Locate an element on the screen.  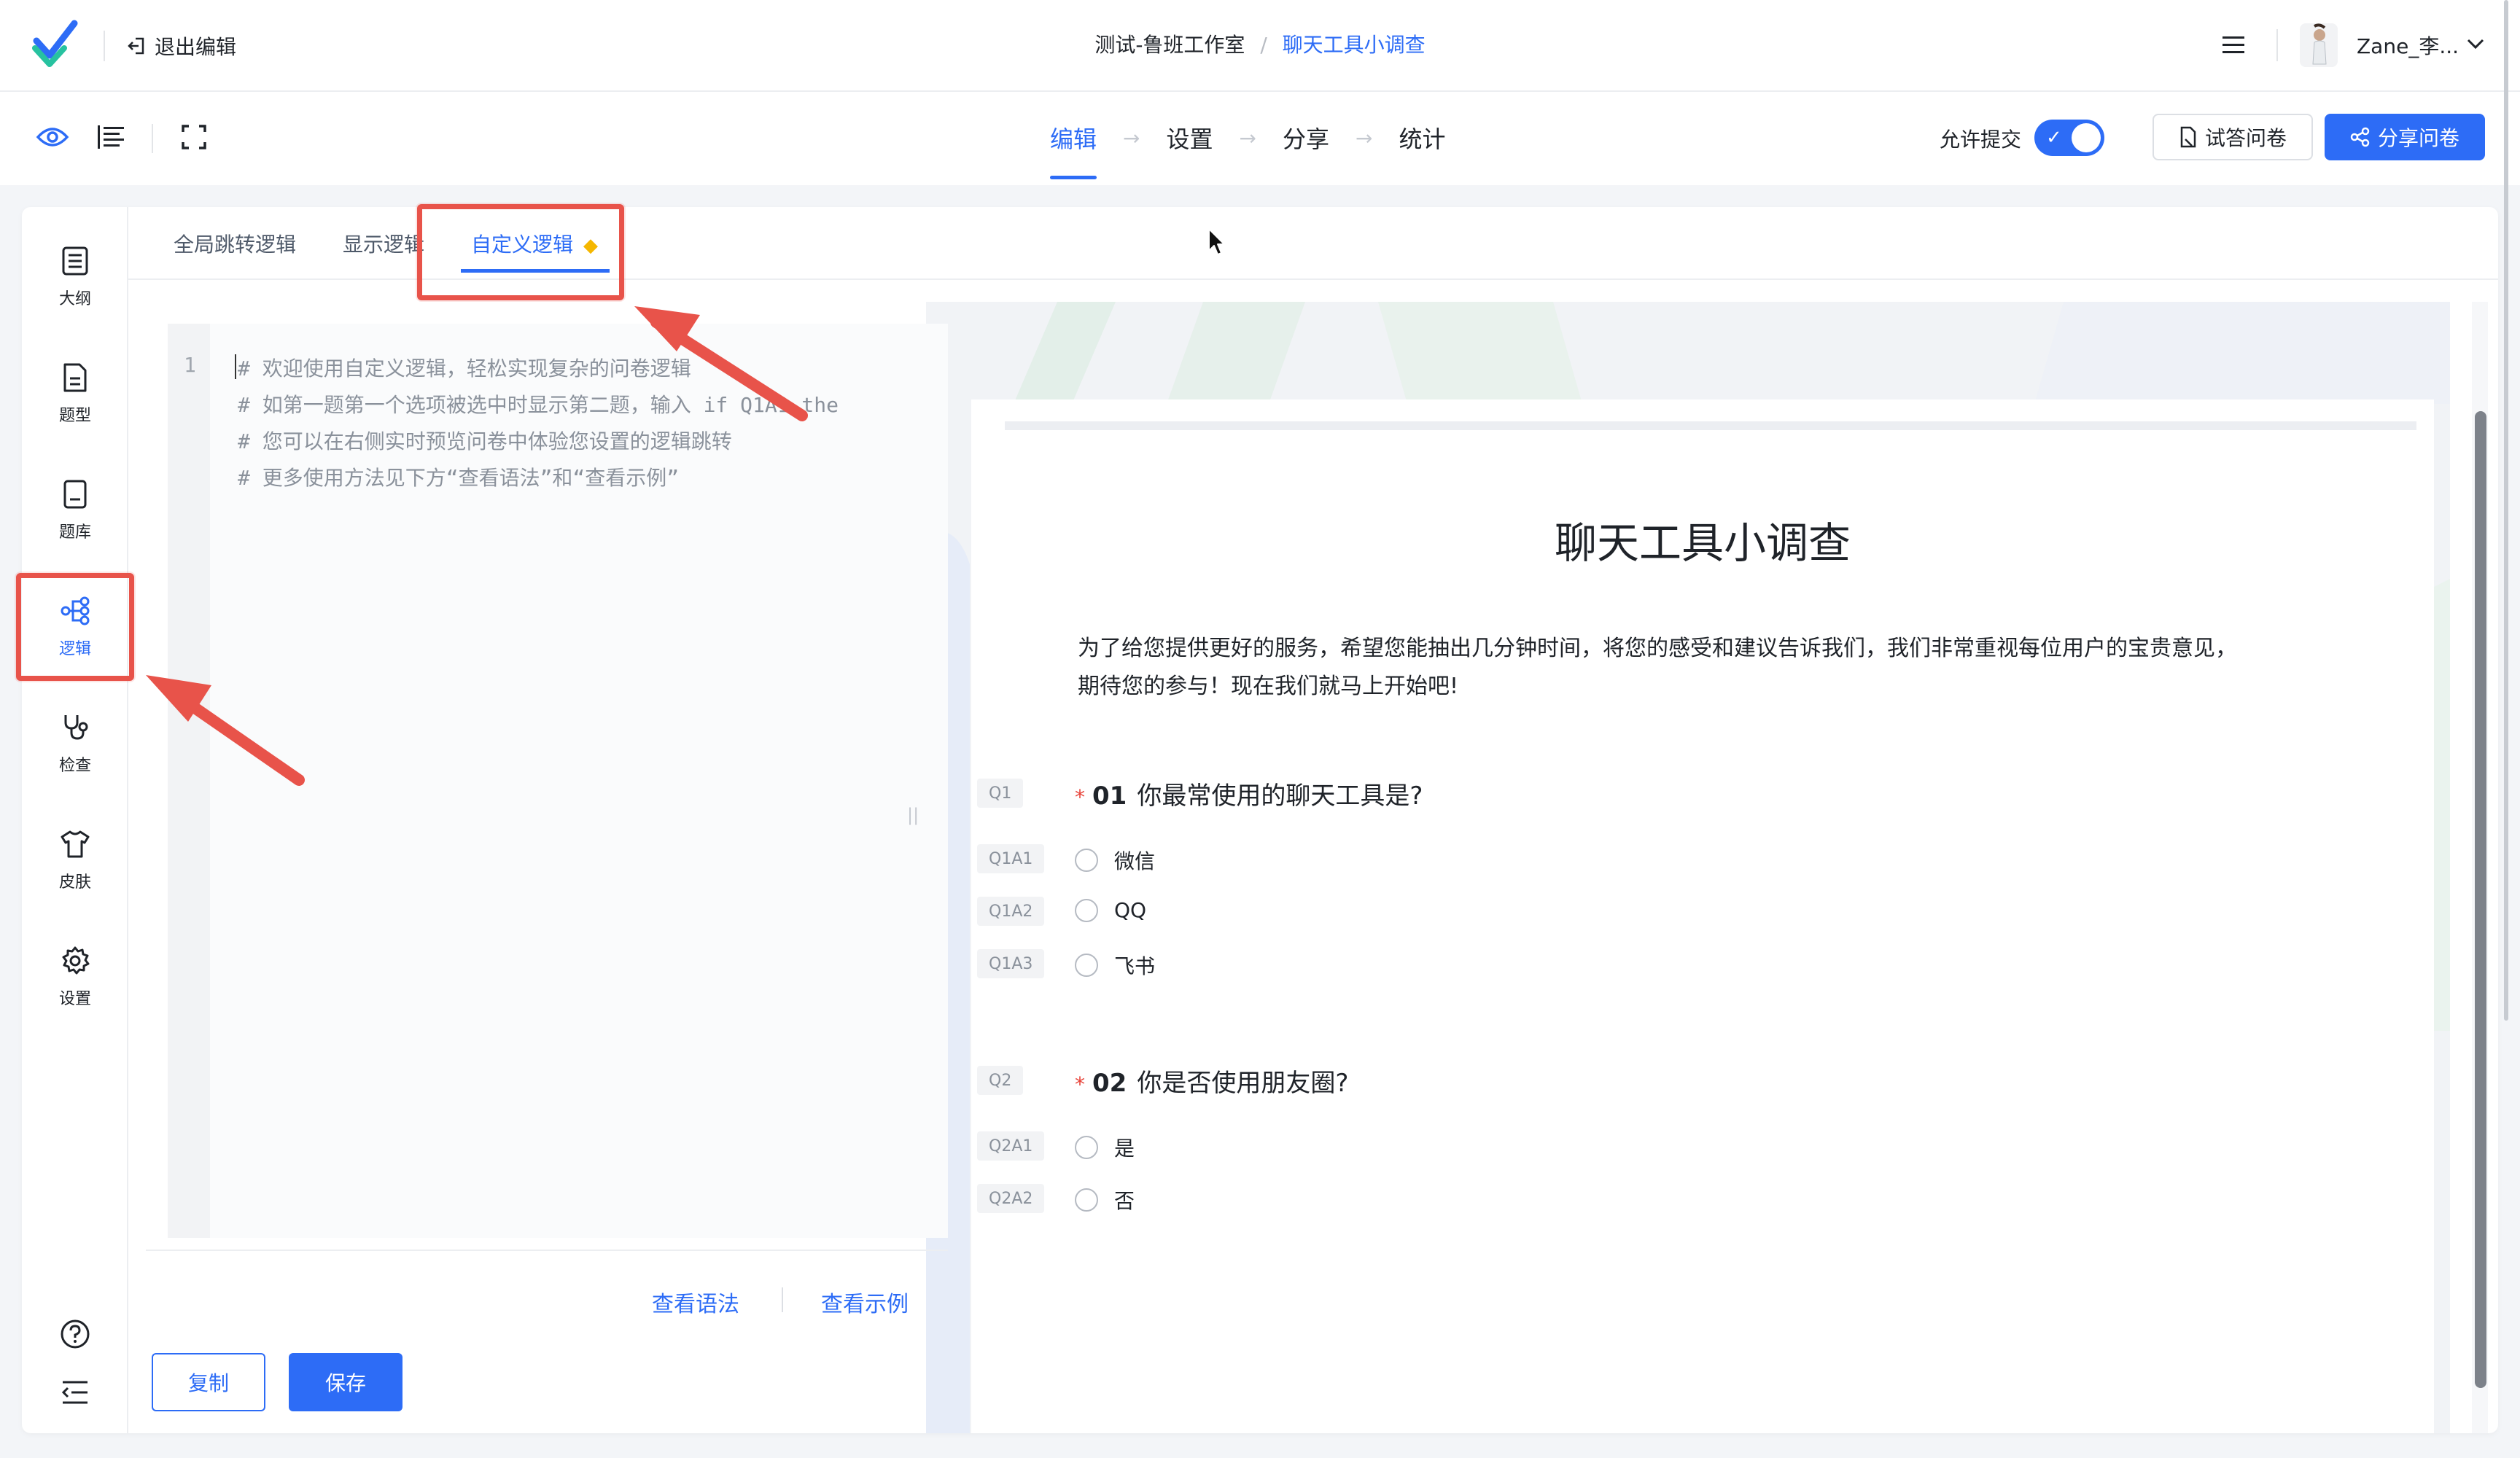
preview-eye-icon is located at coordinates (52, 137).